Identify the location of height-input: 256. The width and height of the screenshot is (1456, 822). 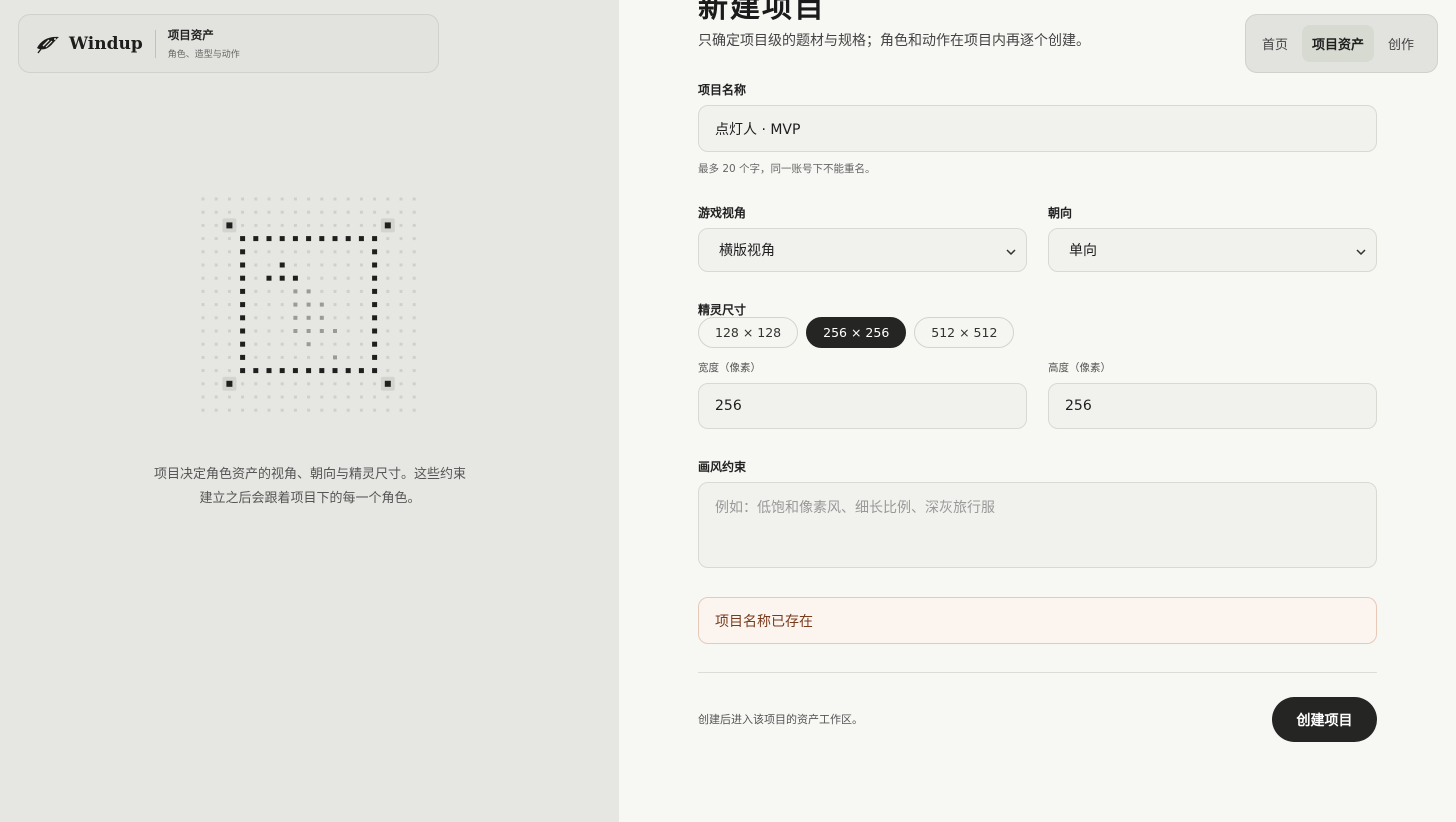
(1212, 406).